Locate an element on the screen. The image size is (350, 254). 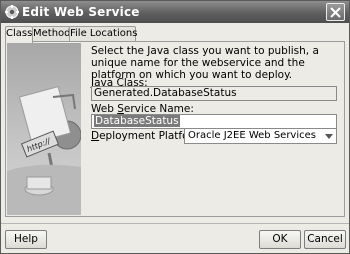
tab-class: Class is located at coordinates (19, 34).